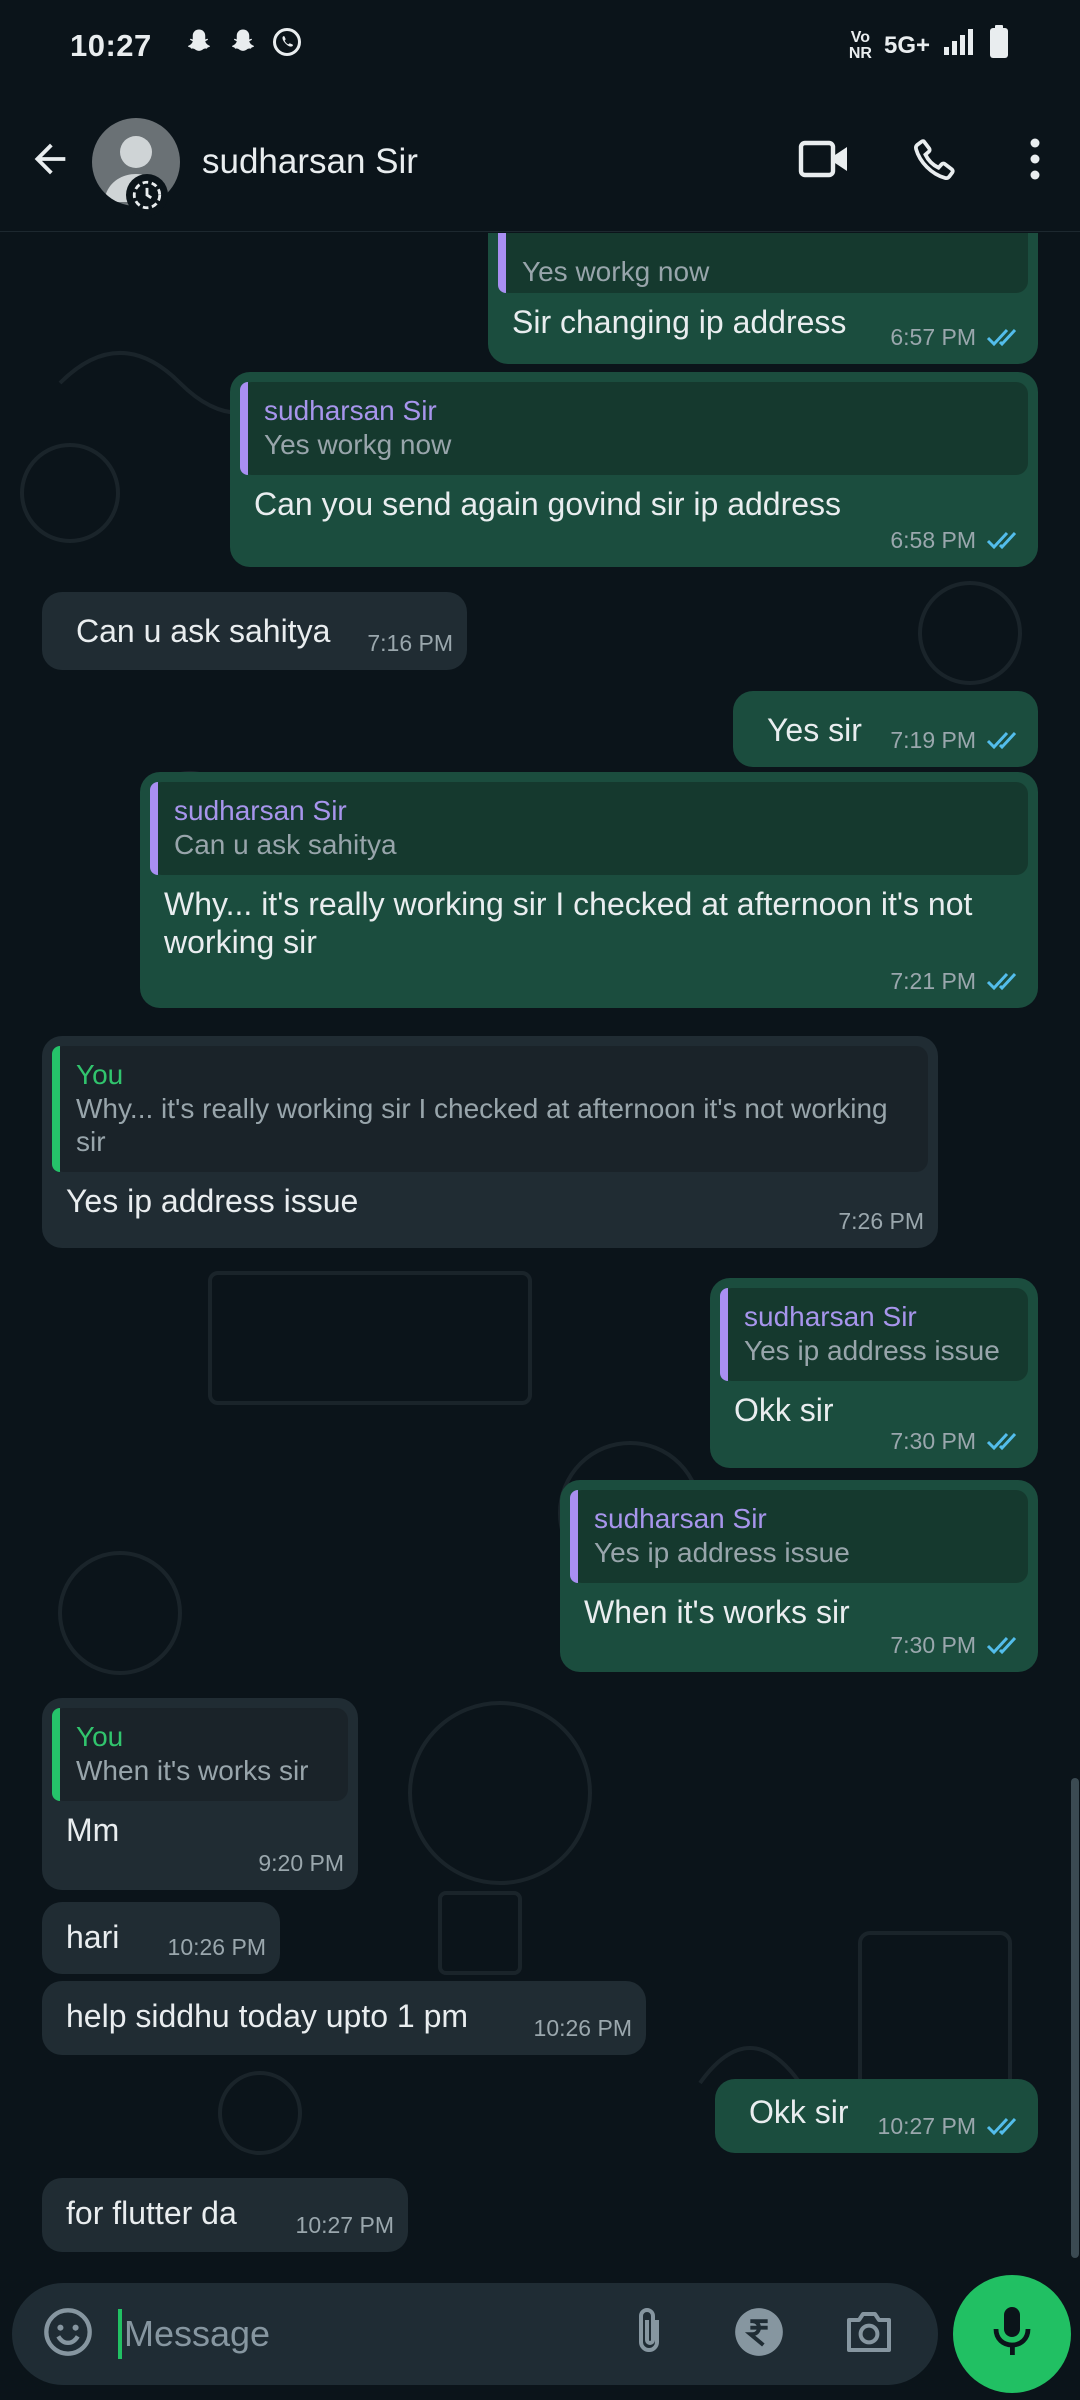  Describe the element at coordinates (111, 45) in the screenshot. I see `status-time: 10:27` at that location.